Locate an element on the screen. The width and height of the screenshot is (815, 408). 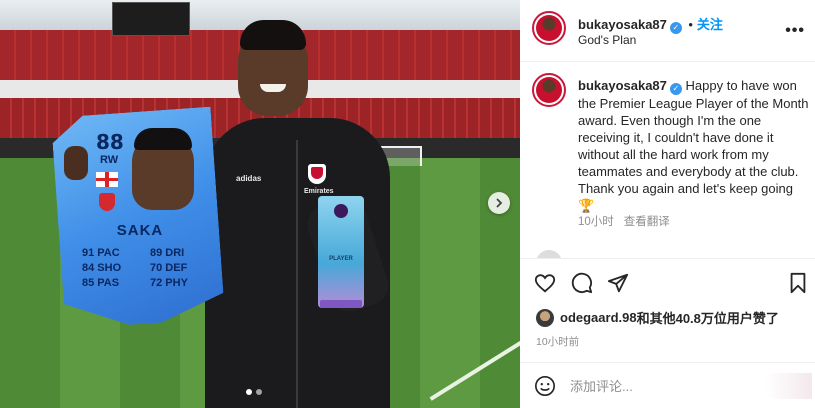
player-hair is located at coordinates (273, 35).